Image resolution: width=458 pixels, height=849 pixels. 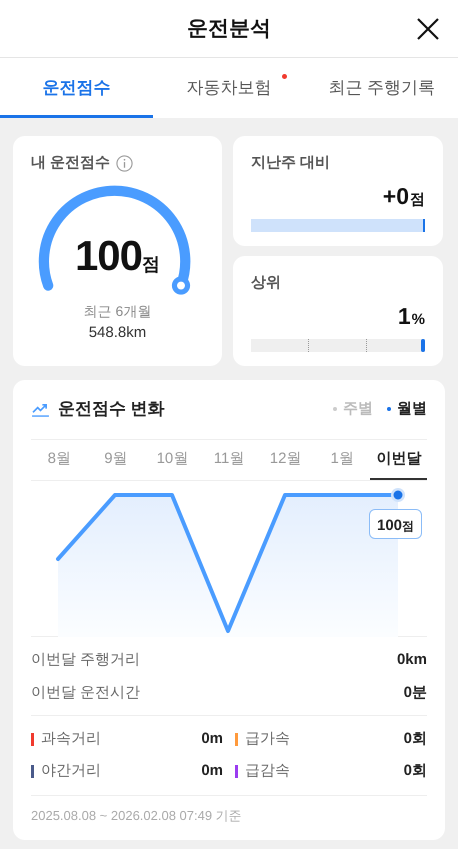 I want to click on period-toggle: 월별, so click(x=407, y=409).